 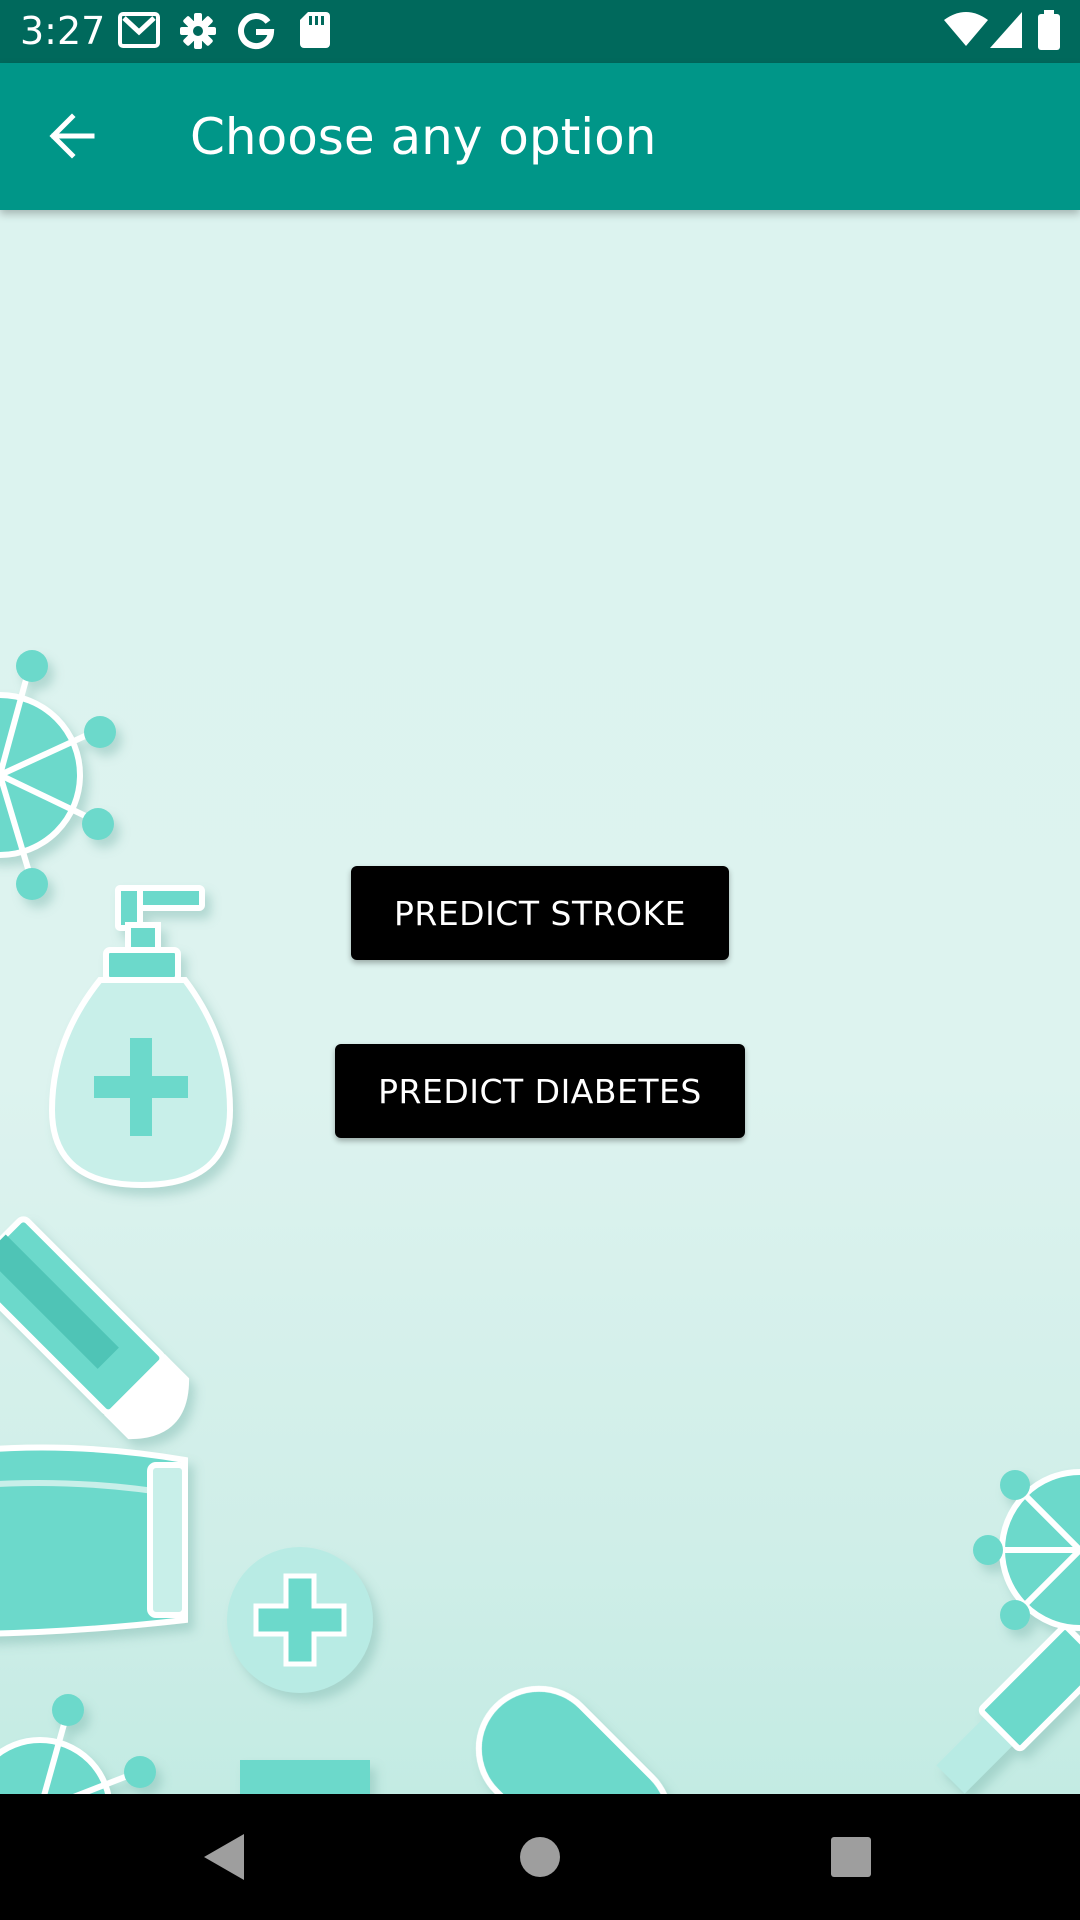 What do you see at coordinates (225, 1857) in the screenshot?
I see `nav-back-icon` at bounding box center [225, 1857].